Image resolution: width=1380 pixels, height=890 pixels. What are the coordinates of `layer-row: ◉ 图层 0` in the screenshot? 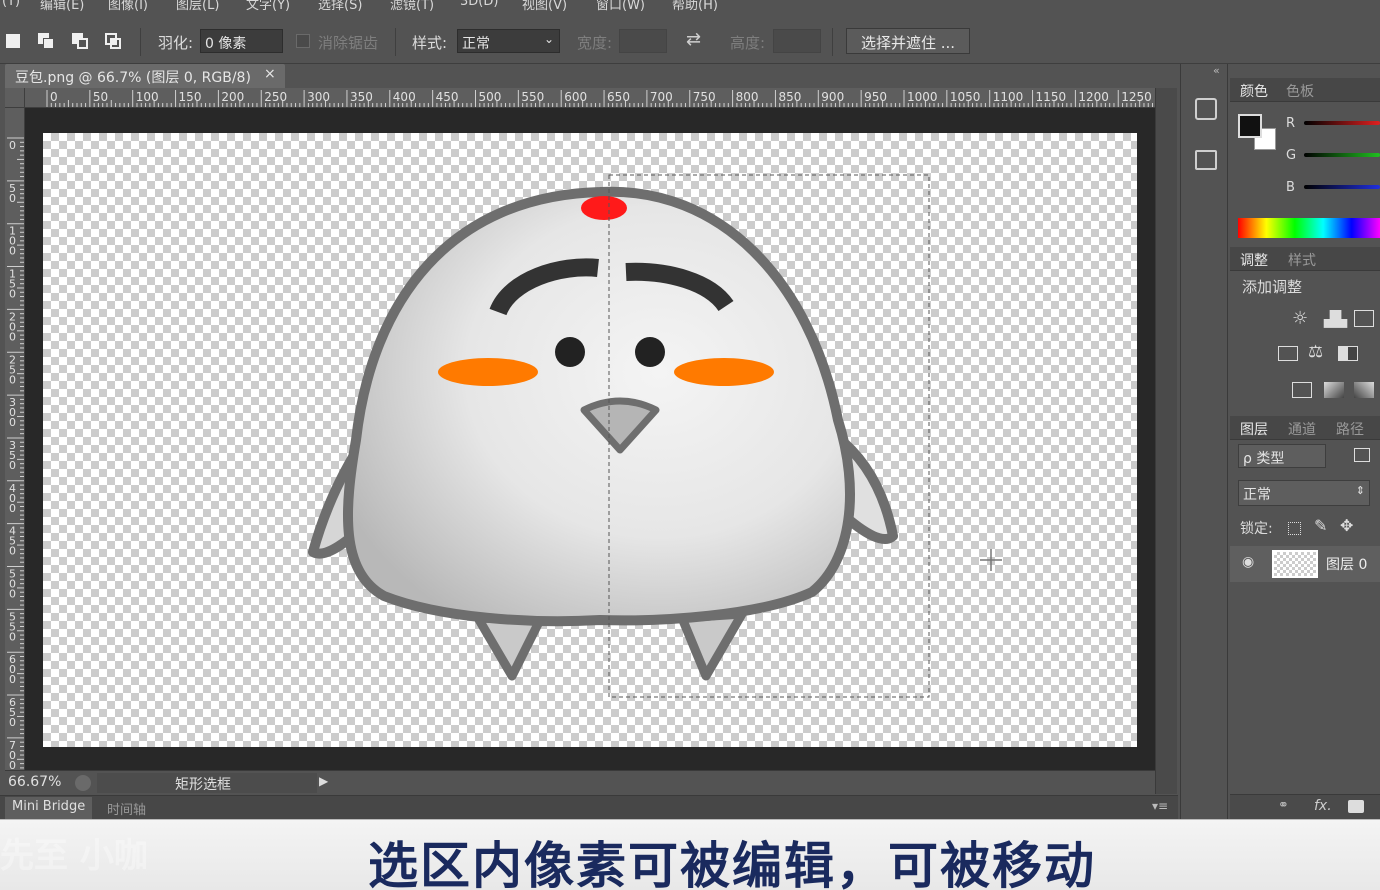 It's located at (1305, 564).